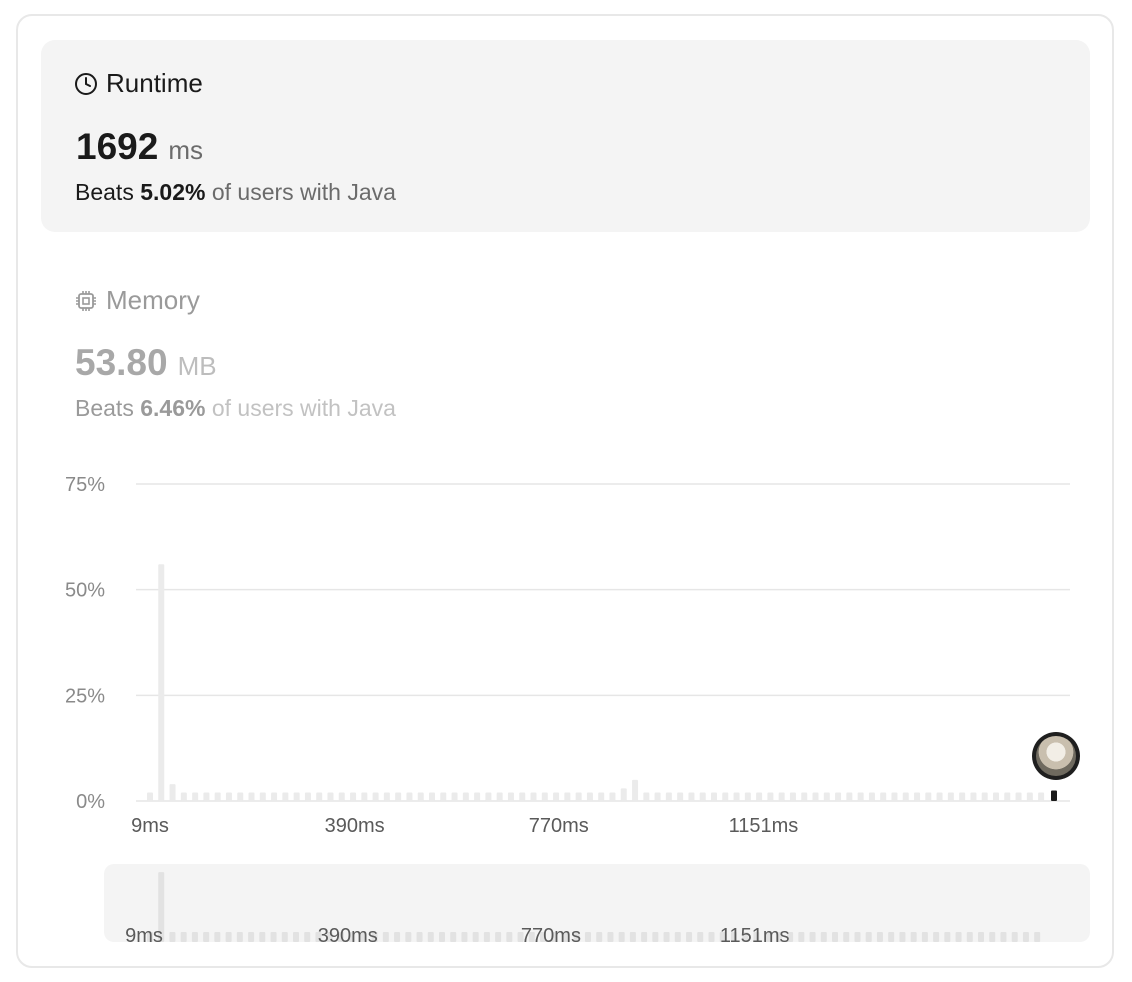 This screenshot has width=1132, height=982. I want to click on y-tick-label: 75%, so click(85, 485).